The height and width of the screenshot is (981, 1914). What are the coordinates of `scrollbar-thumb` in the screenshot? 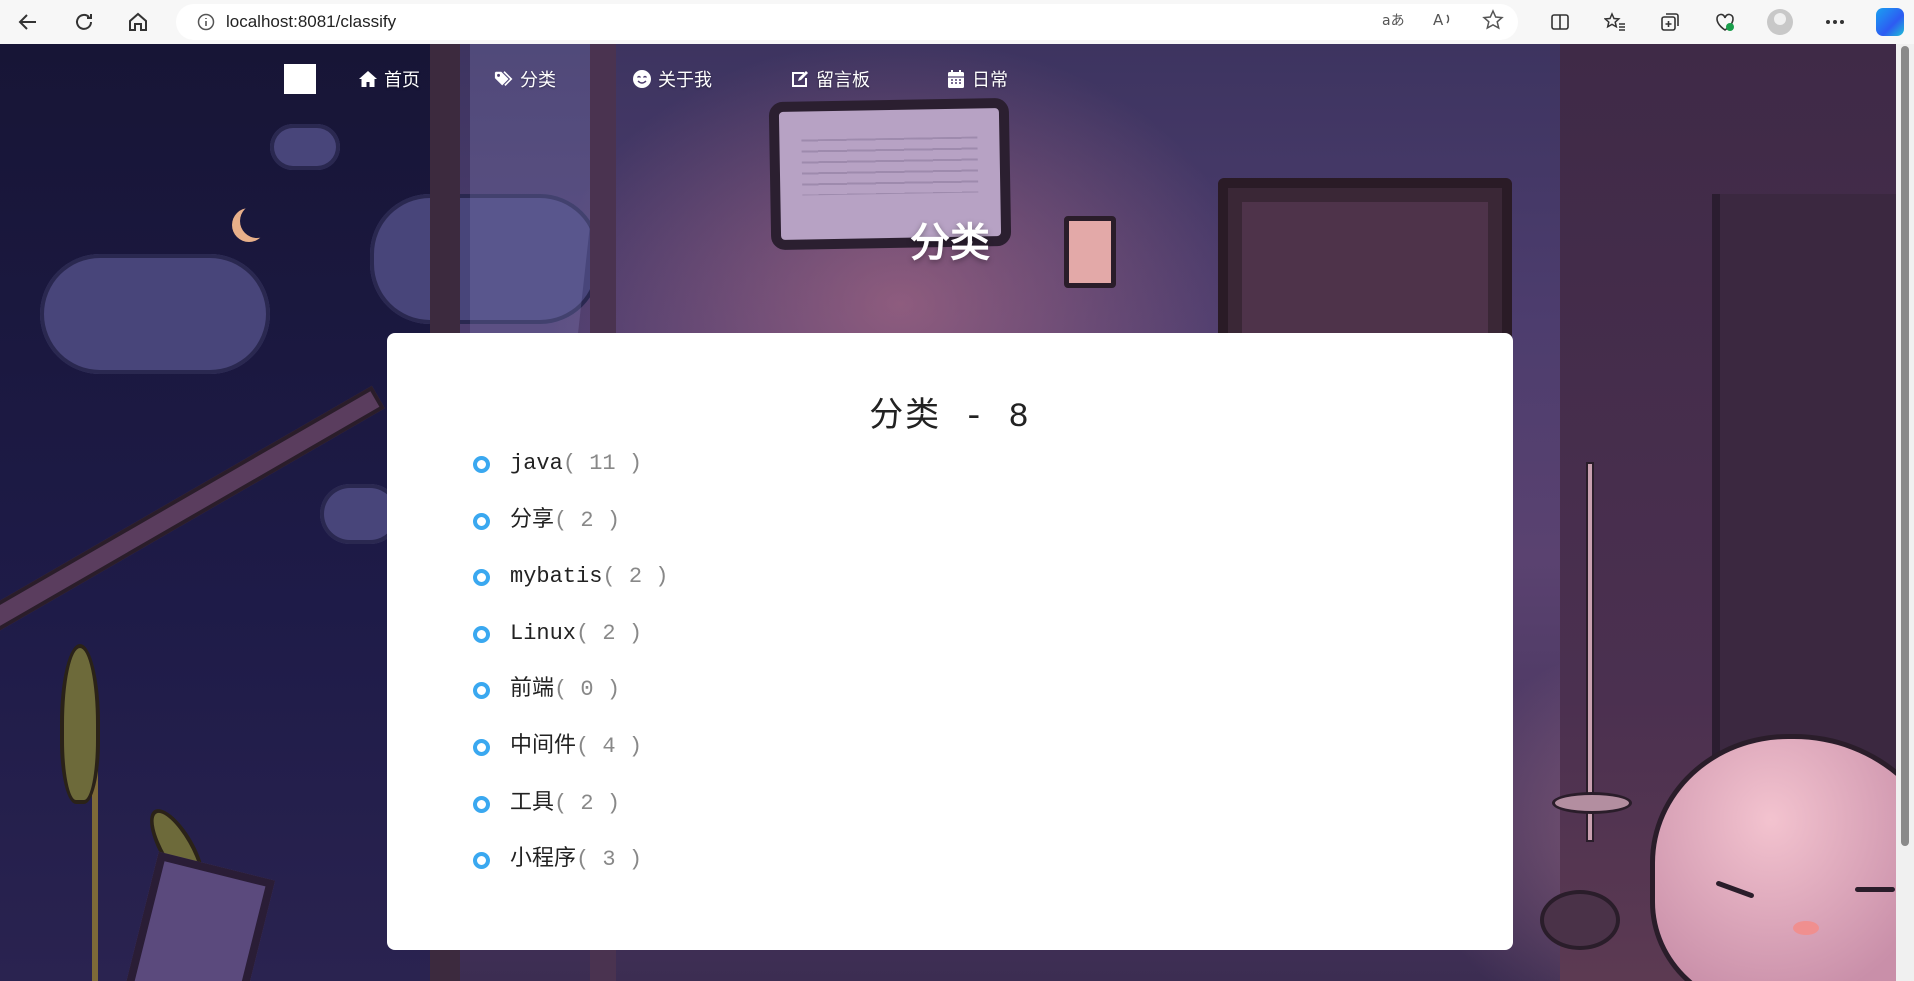 It's located at (1905, 446).